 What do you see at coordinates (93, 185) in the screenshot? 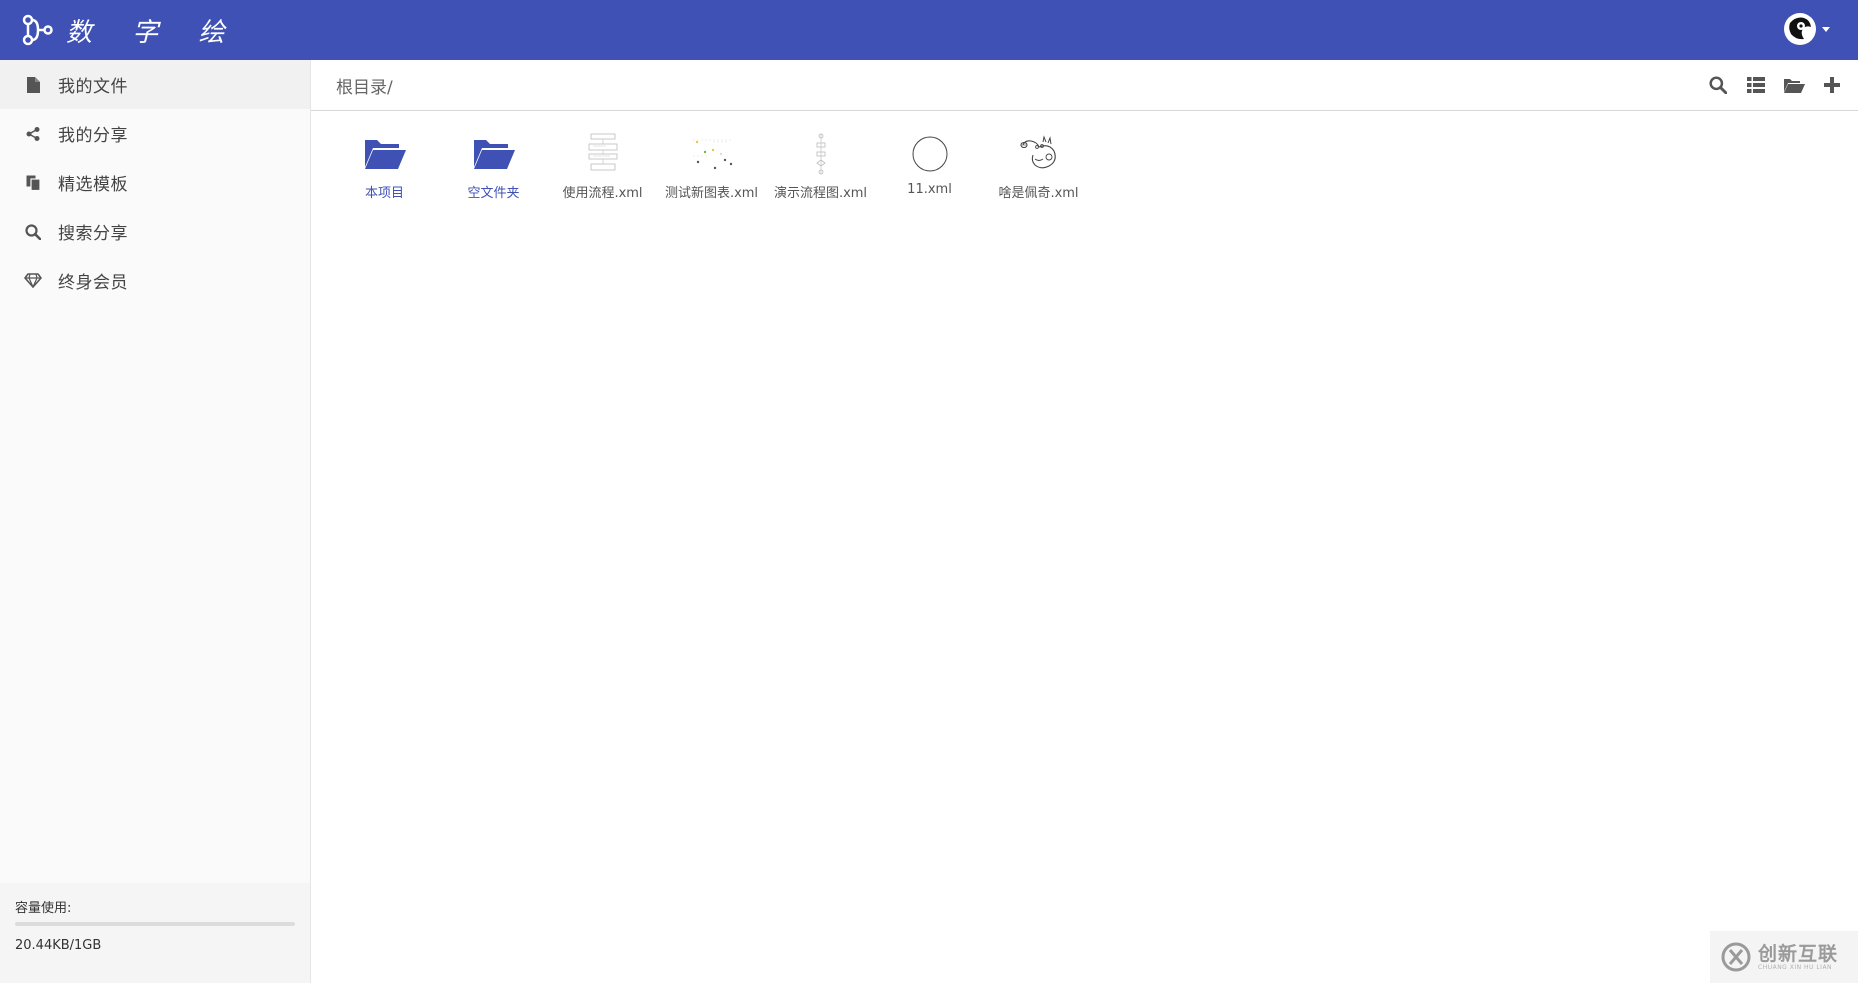
I see `sidebar-item-label: 精选模板` at bounding box center [93, 185].